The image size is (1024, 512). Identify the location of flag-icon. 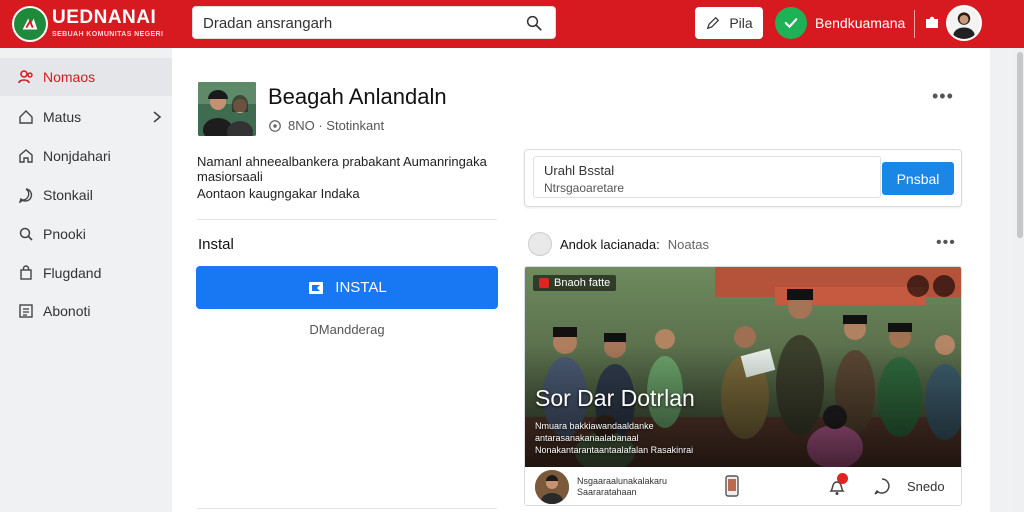
(316, 287).